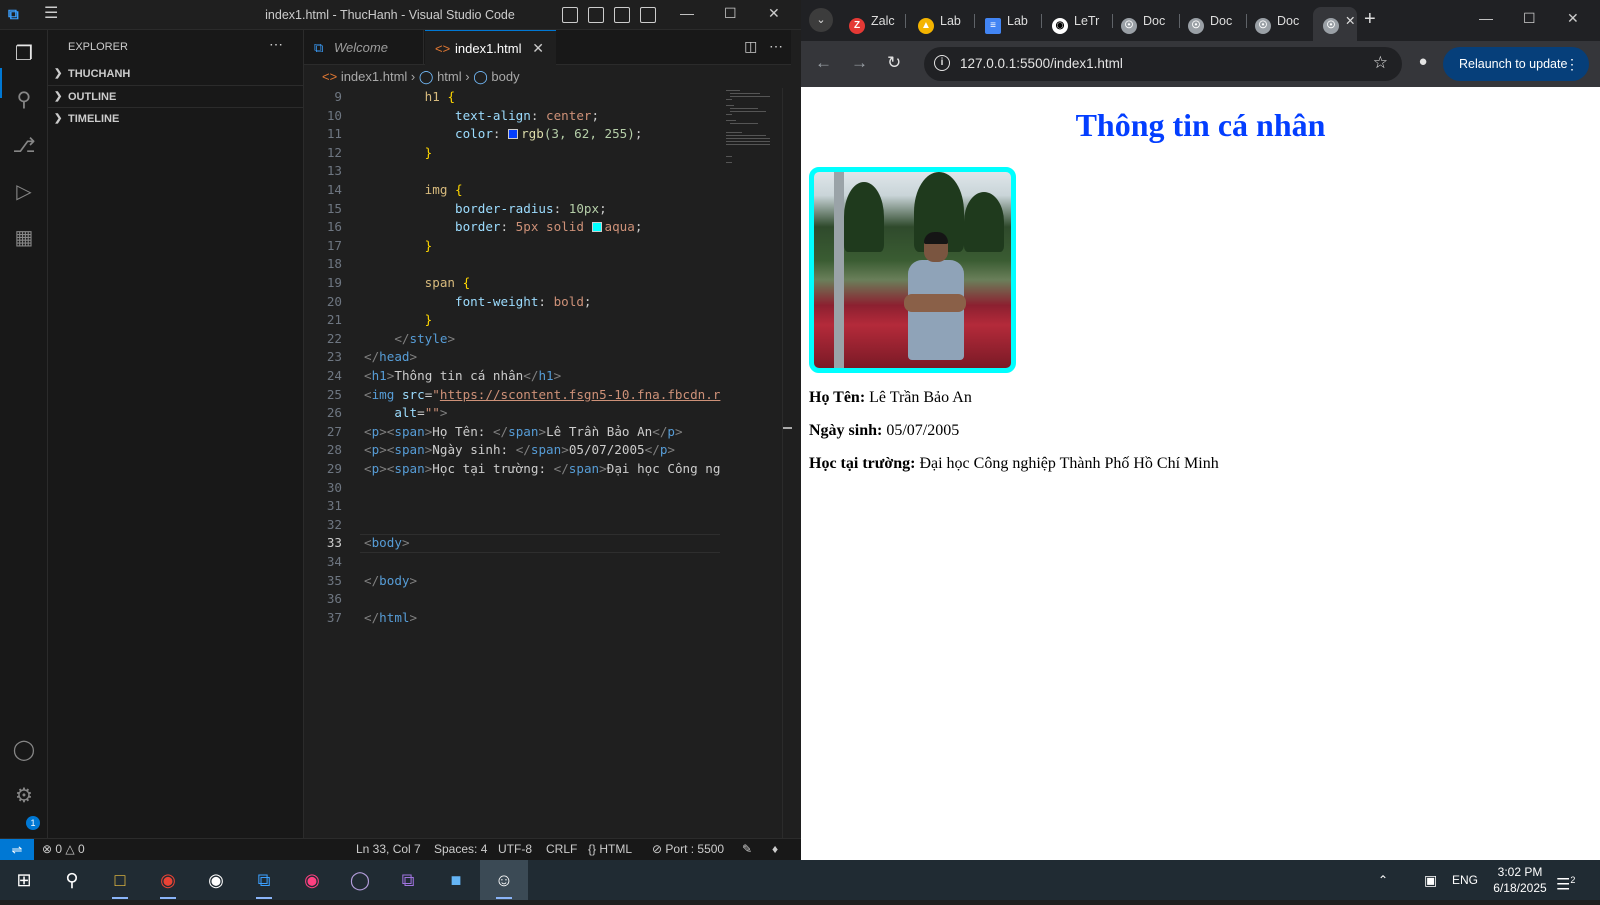 The image size is (1600, 905). What do you see at coordinates (1011, 21) in the screenshot?
I see `browser-tab: ≡ Lab` at bounding box center [1011, 21].